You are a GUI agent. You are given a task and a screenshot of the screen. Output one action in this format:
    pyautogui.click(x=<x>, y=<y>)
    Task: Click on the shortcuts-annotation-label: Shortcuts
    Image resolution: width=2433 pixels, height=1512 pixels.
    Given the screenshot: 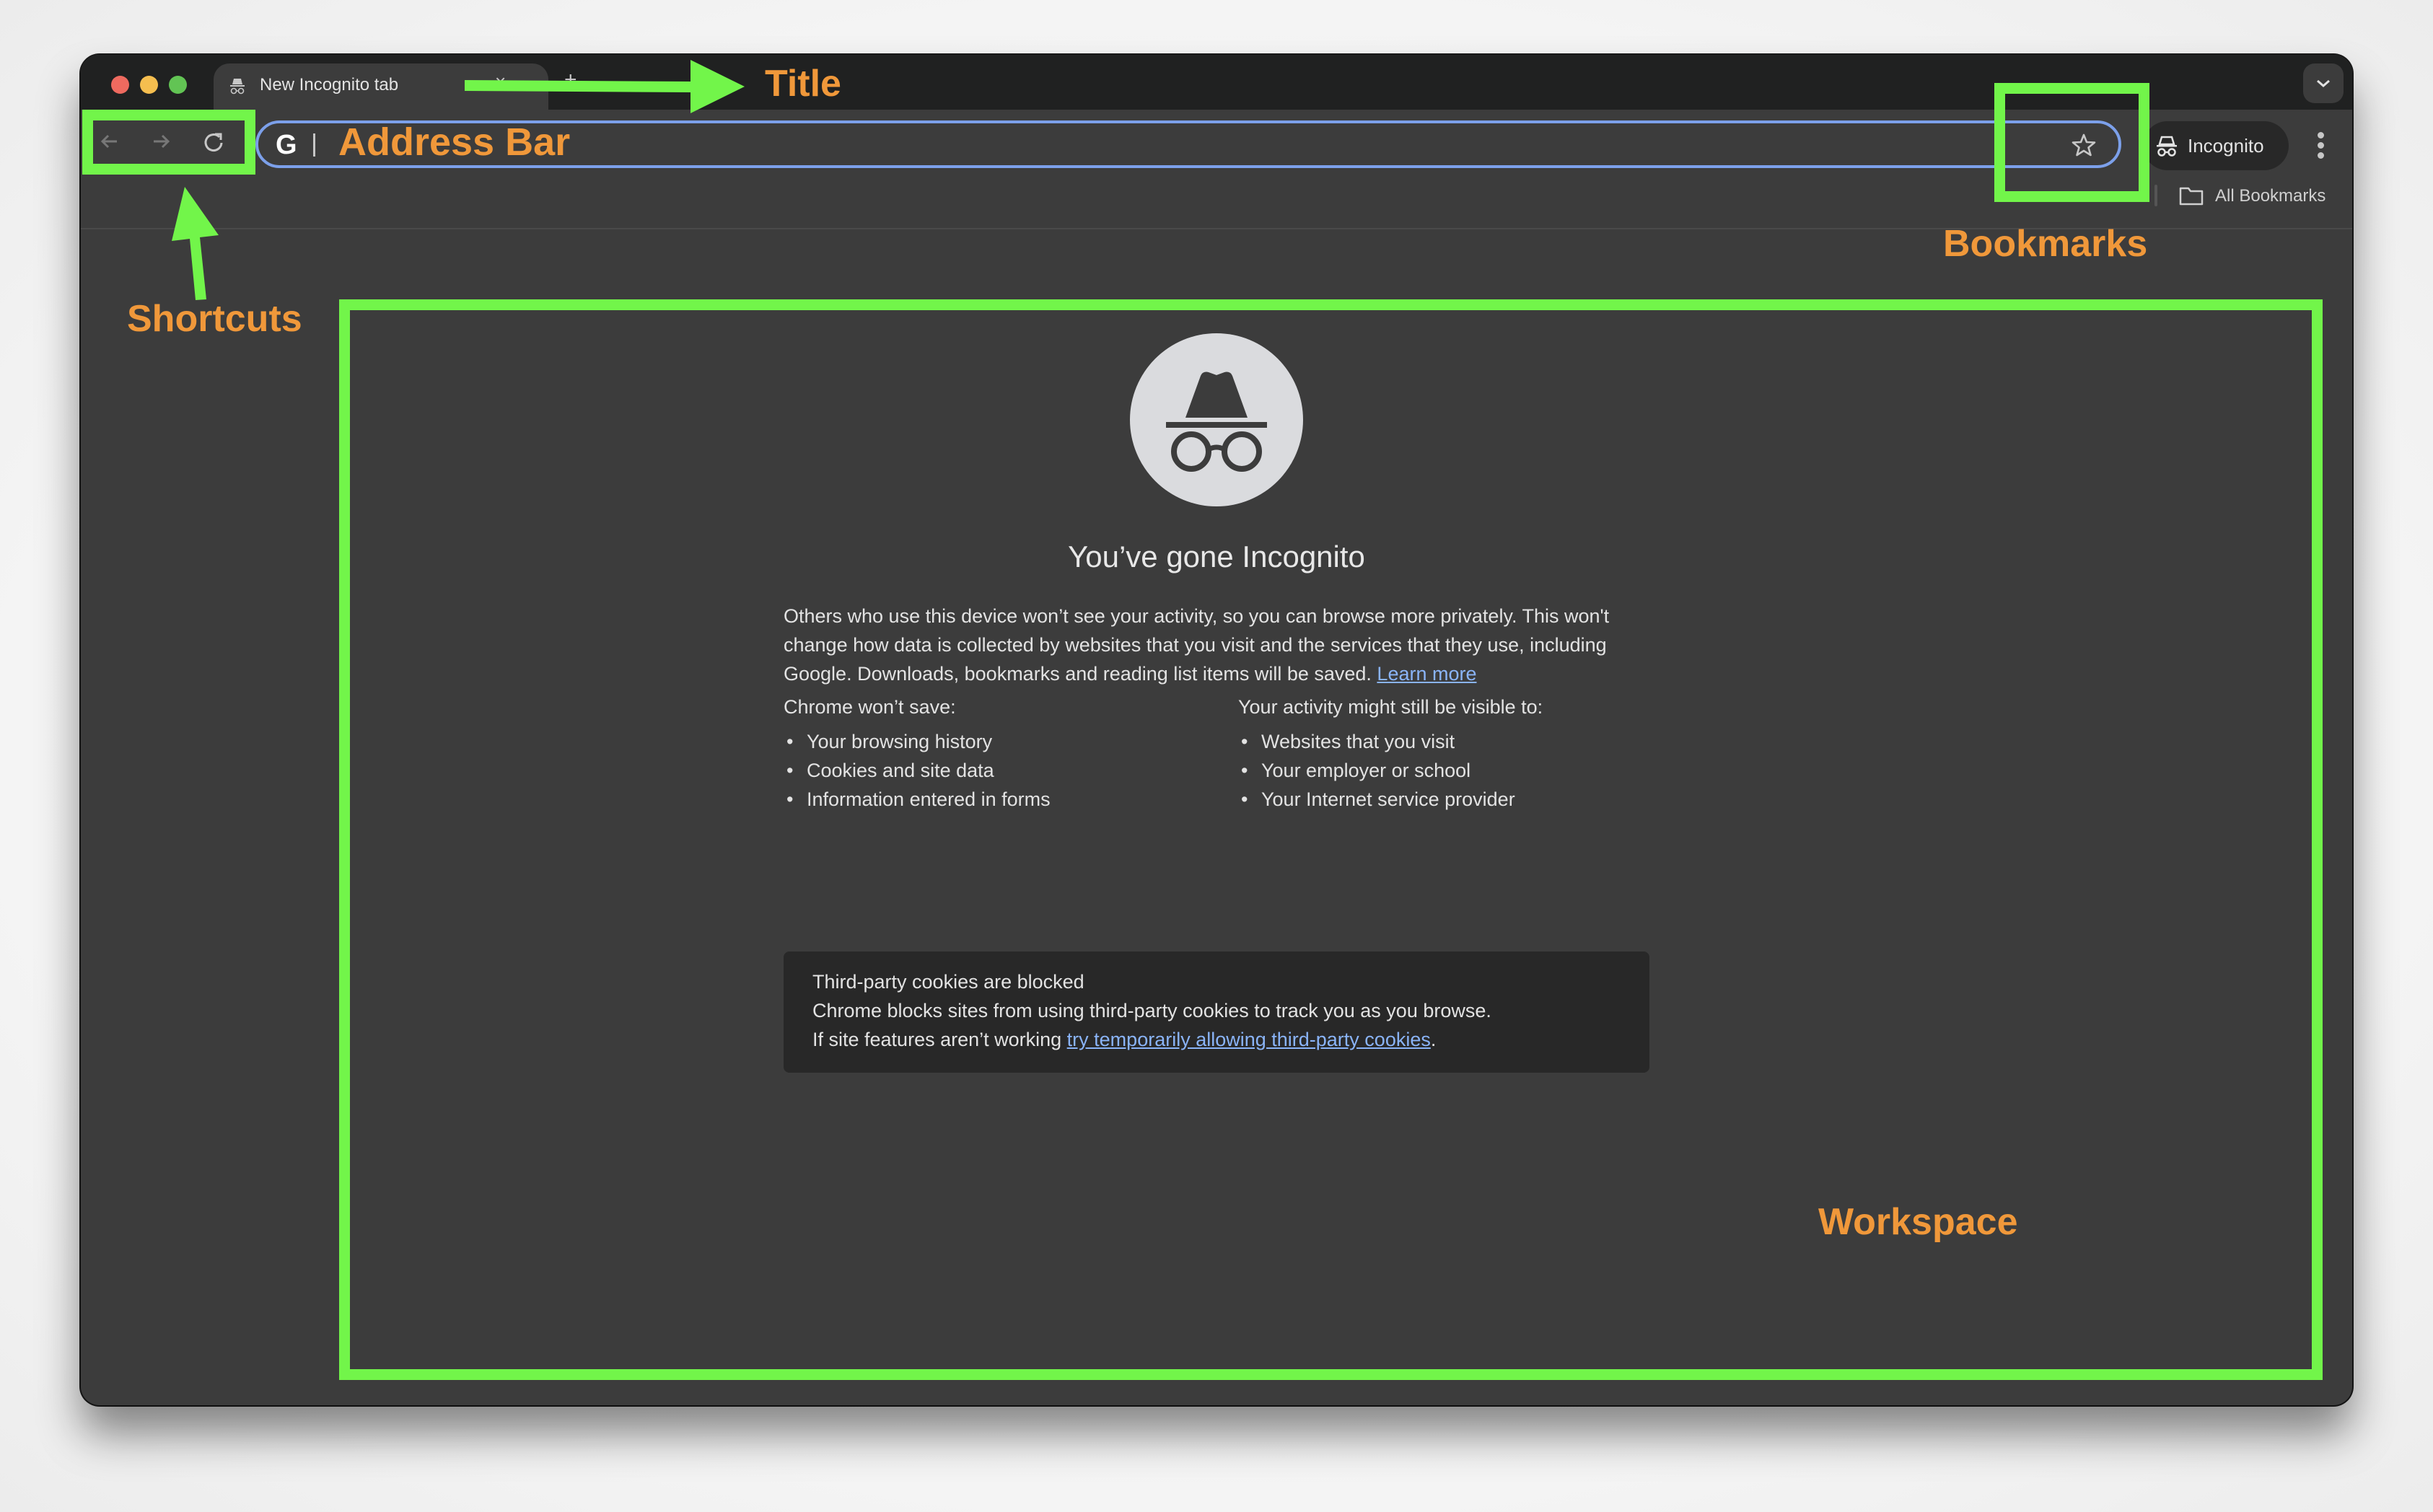 What is the action you would take?
    pyautogui.click(x=214, y=319)
    